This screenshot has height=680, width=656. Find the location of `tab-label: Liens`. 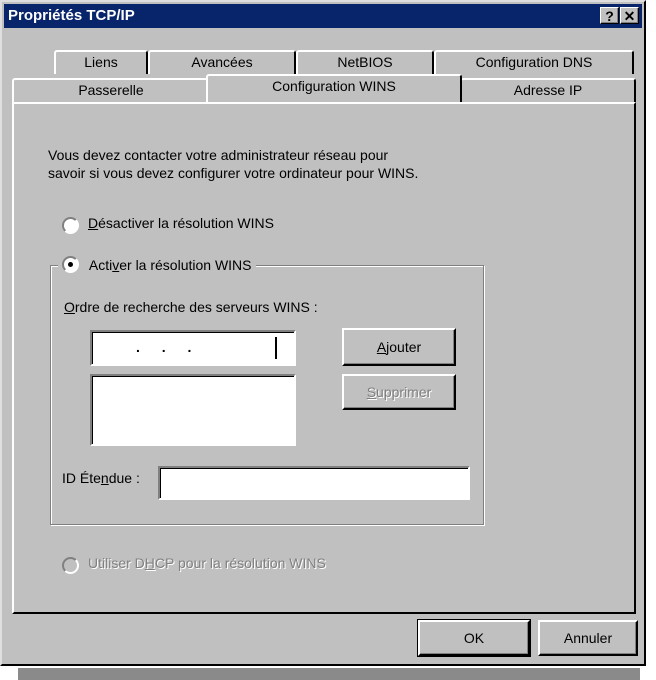

tab-label: Liens is located at coordinates (101, 62).